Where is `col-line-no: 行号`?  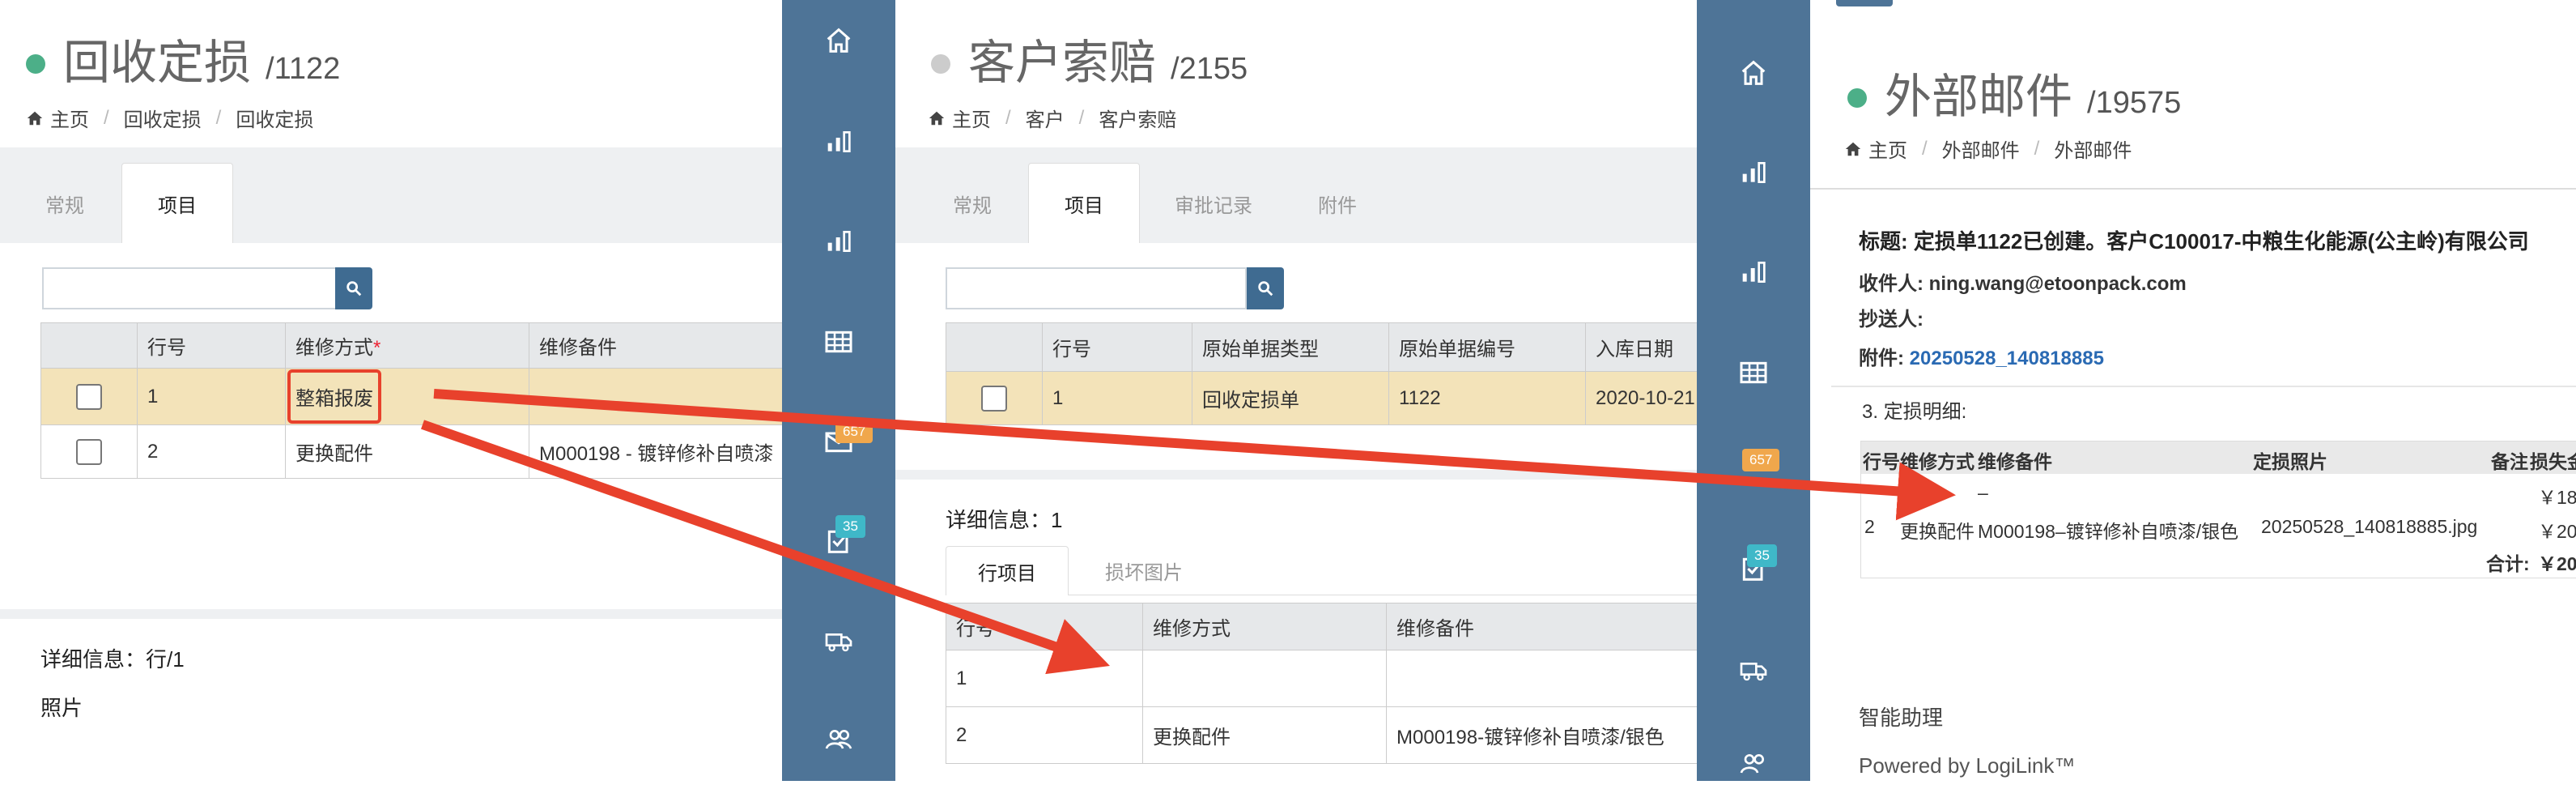 col-line-no: 行号 is located at coordinates (211, 345).